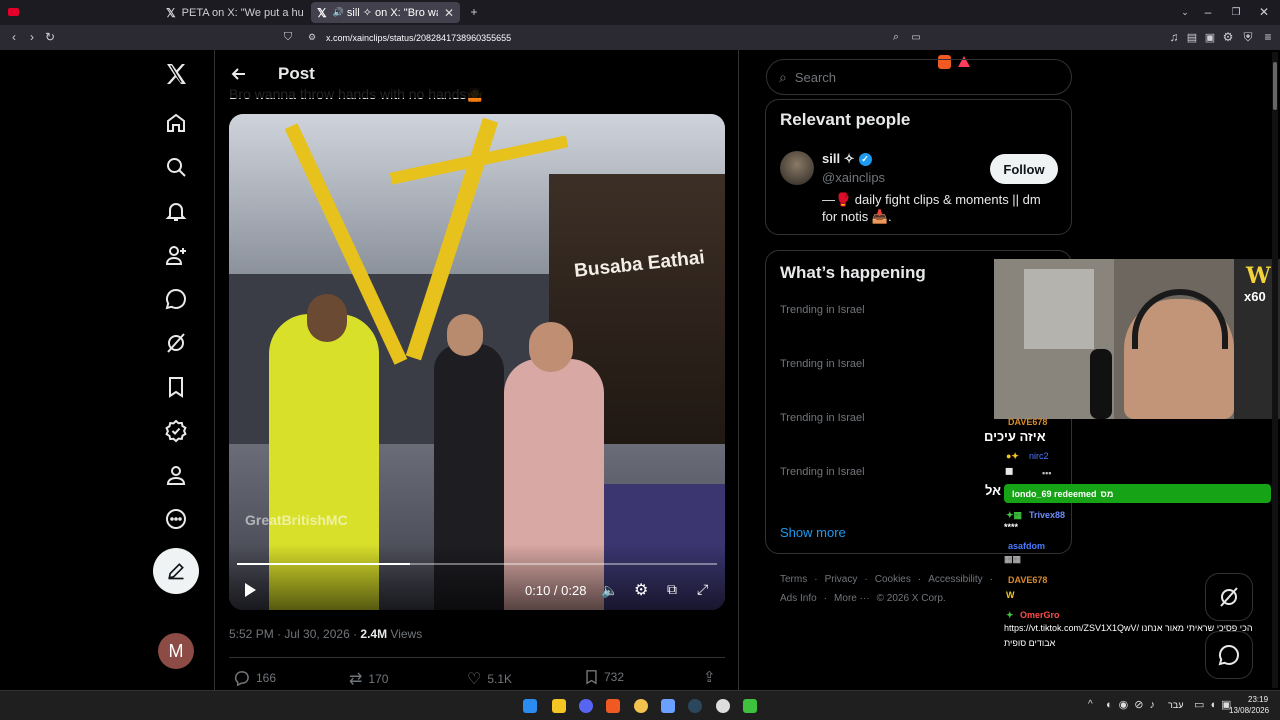  Describe the element at coordinates (378, 679) in the screenshot. I see `repost-count: 170` at that location.